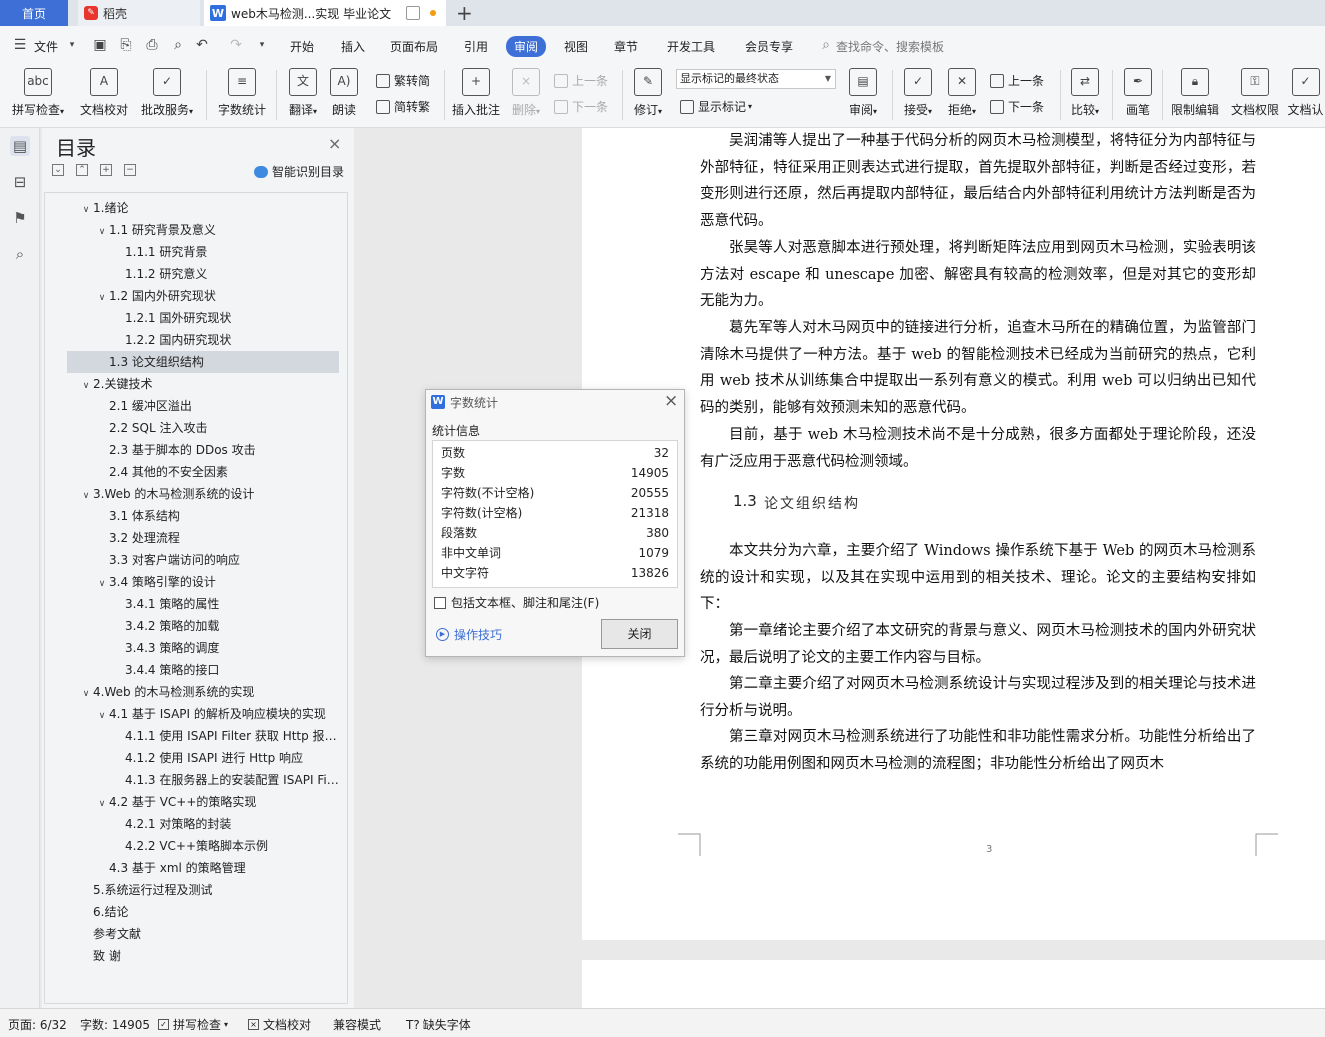 This screenshot has width=1325, height=1037. I want to click on quick-access-dropdown-icon: ▾, so click(262, 45).